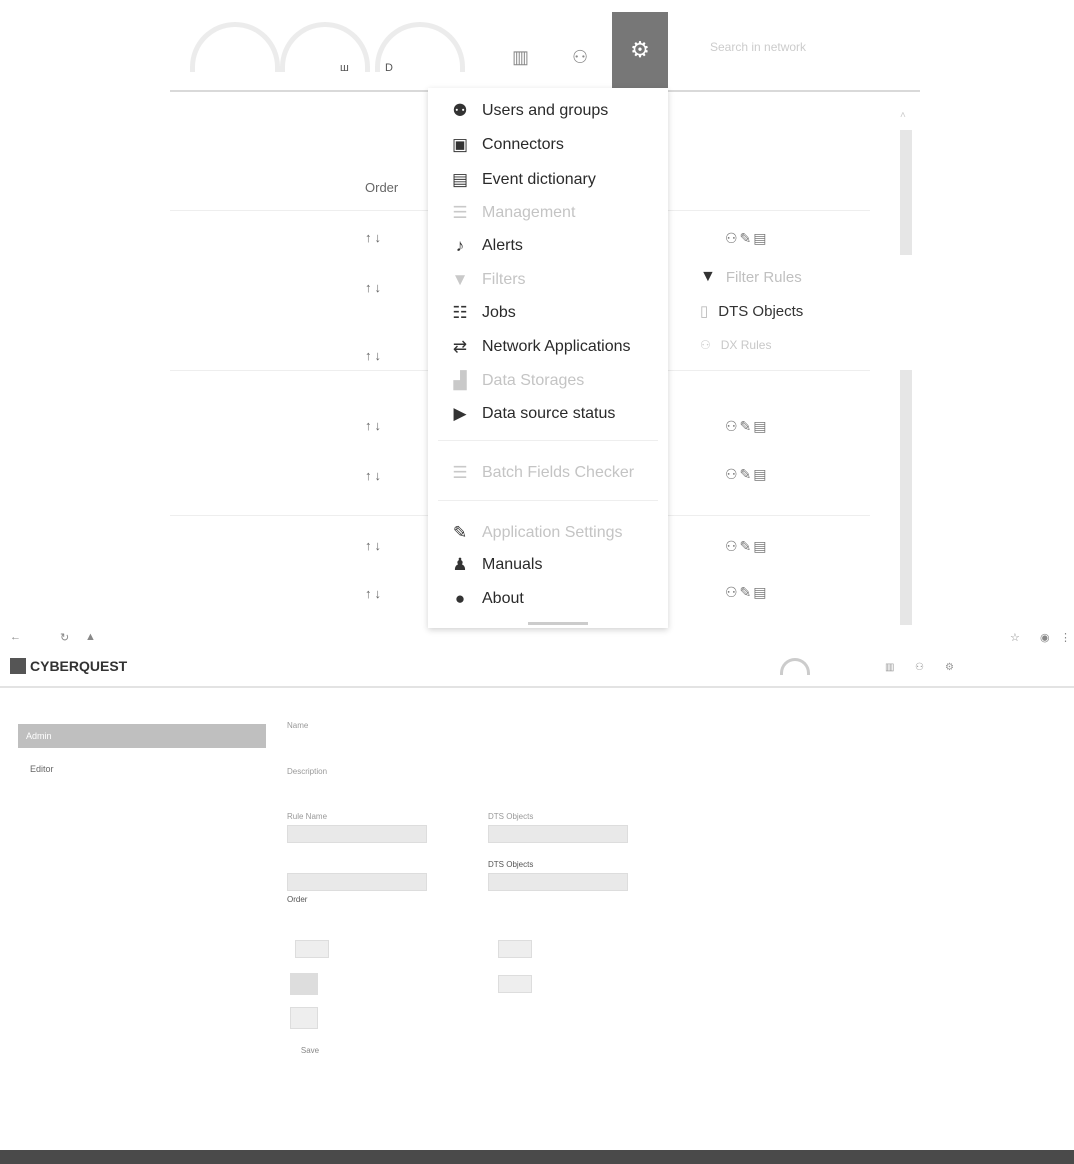 This screenshot has width=1074, height=1164. I want to click on browser-bar: ← ↻ ▲ ☆ ◉ ⋮, so click(537, 639).